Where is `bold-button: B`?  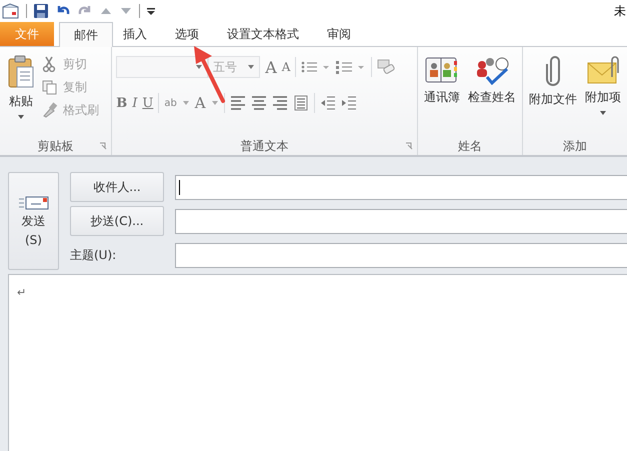 bold-button: B is located at coordinates (122, 103).